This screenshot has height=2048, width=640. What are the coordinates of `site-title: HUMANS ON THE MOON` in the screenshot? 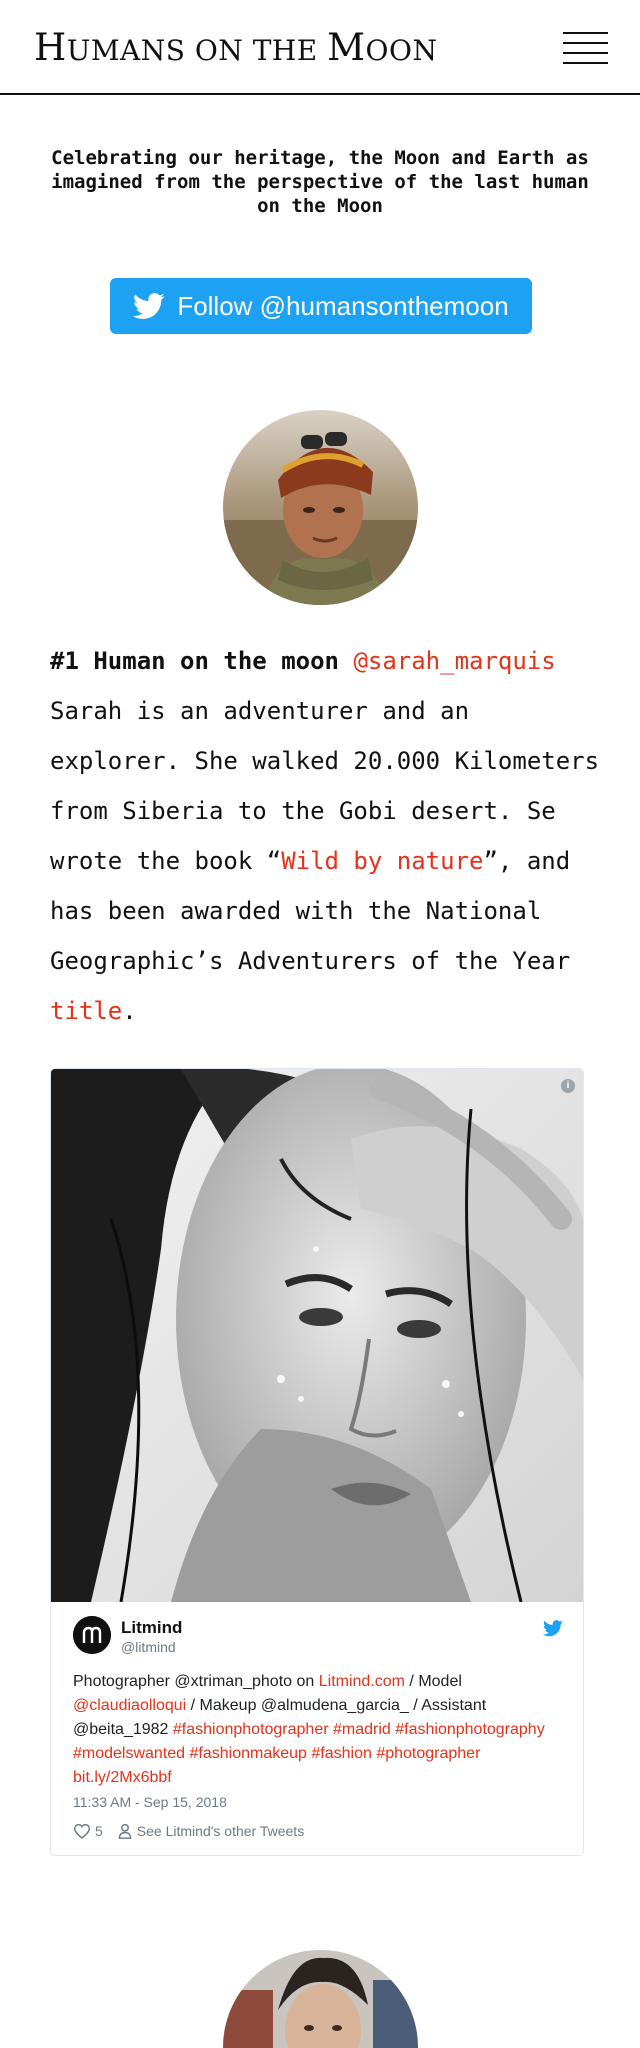 It's located at (235, 47).